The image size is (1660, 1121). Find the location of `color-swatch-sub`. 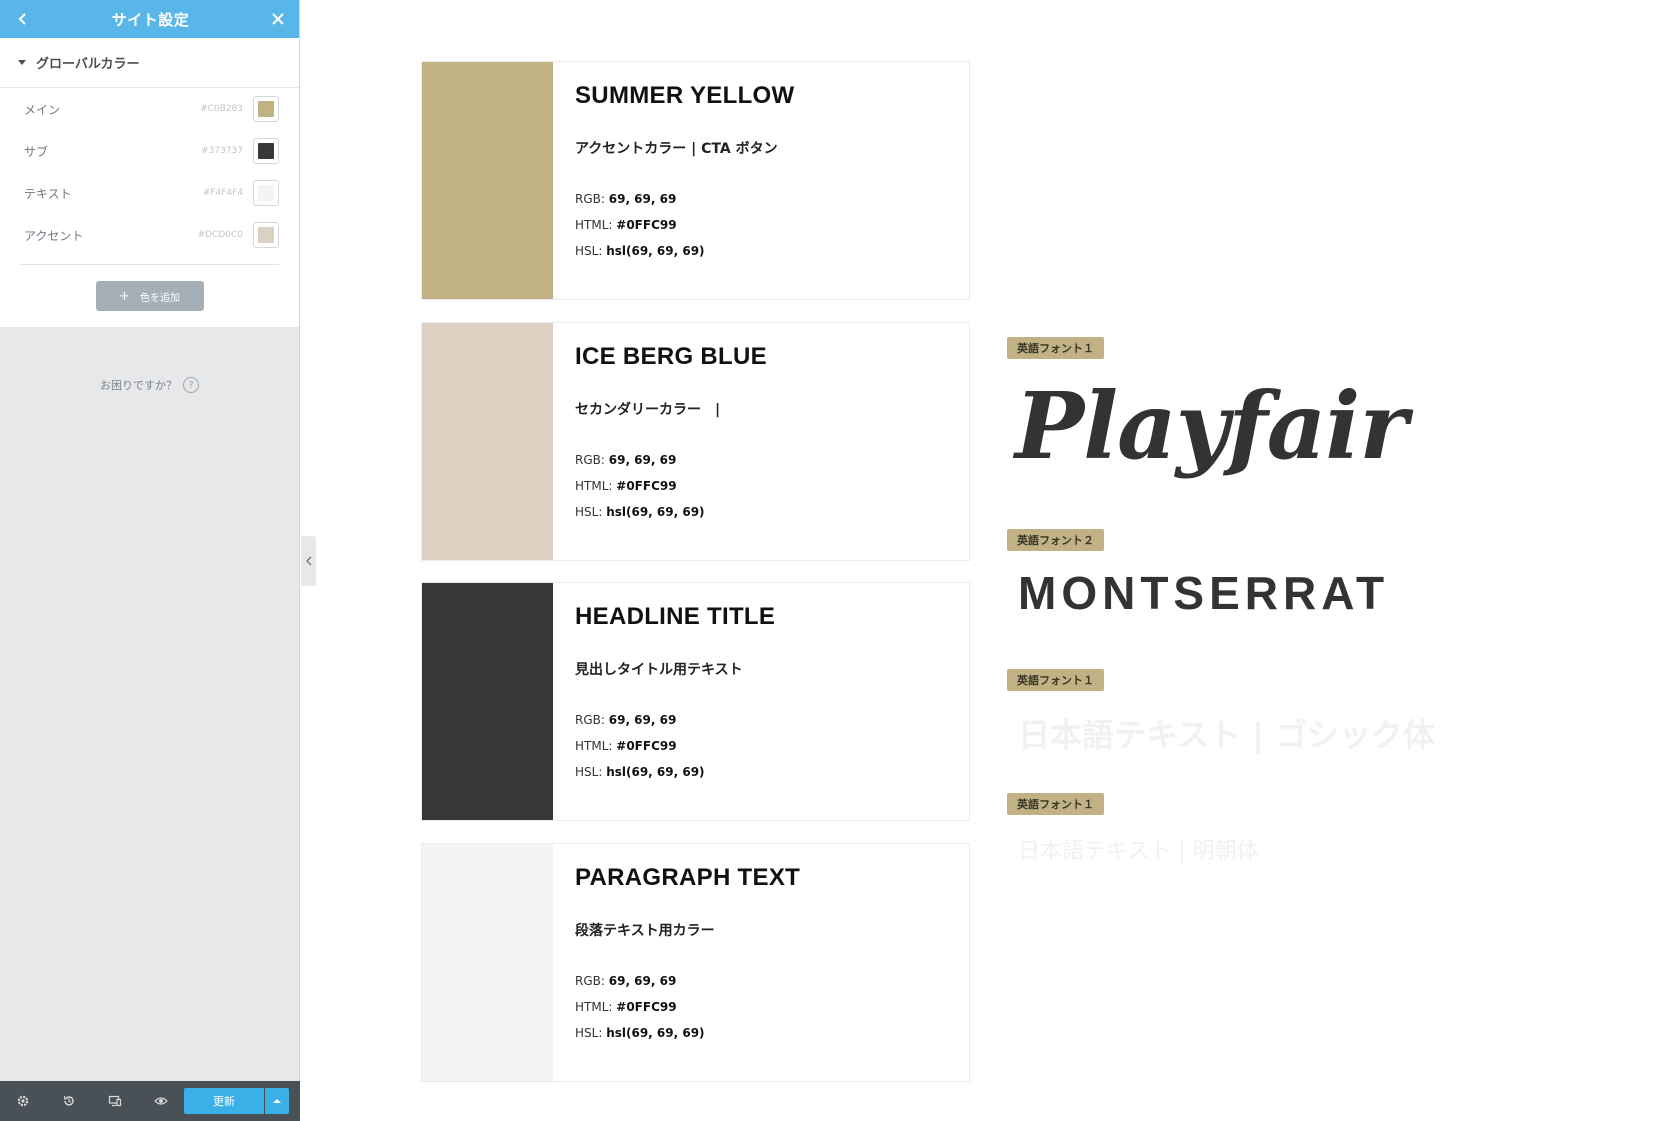

color-swatch-sub is located at coordinates (266, 151).